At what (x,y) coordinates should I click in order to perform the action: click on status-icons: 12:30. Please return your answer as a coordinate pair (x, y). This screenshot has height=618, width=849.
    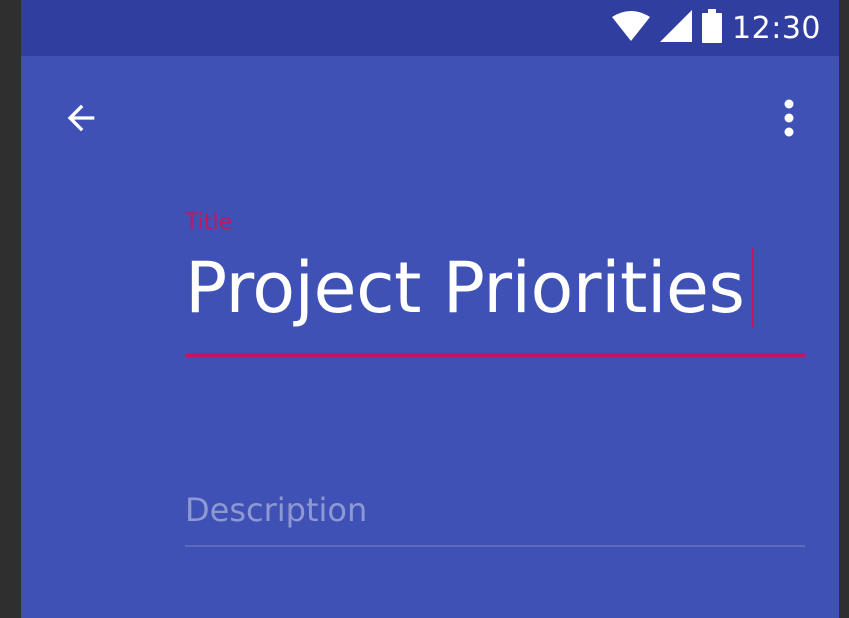
    Looking at the image, I should click on (716, 28).